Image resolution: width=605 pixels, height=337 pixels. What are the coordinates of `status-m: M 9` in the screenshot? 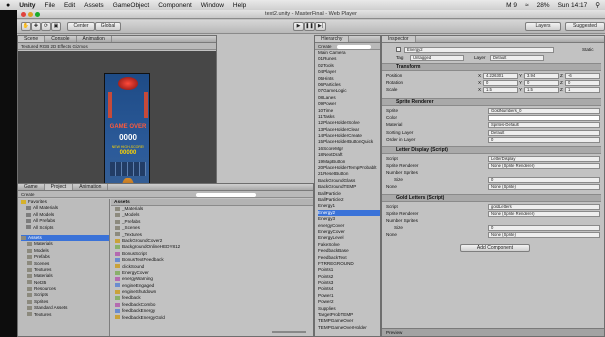 It's located at (511, 5).